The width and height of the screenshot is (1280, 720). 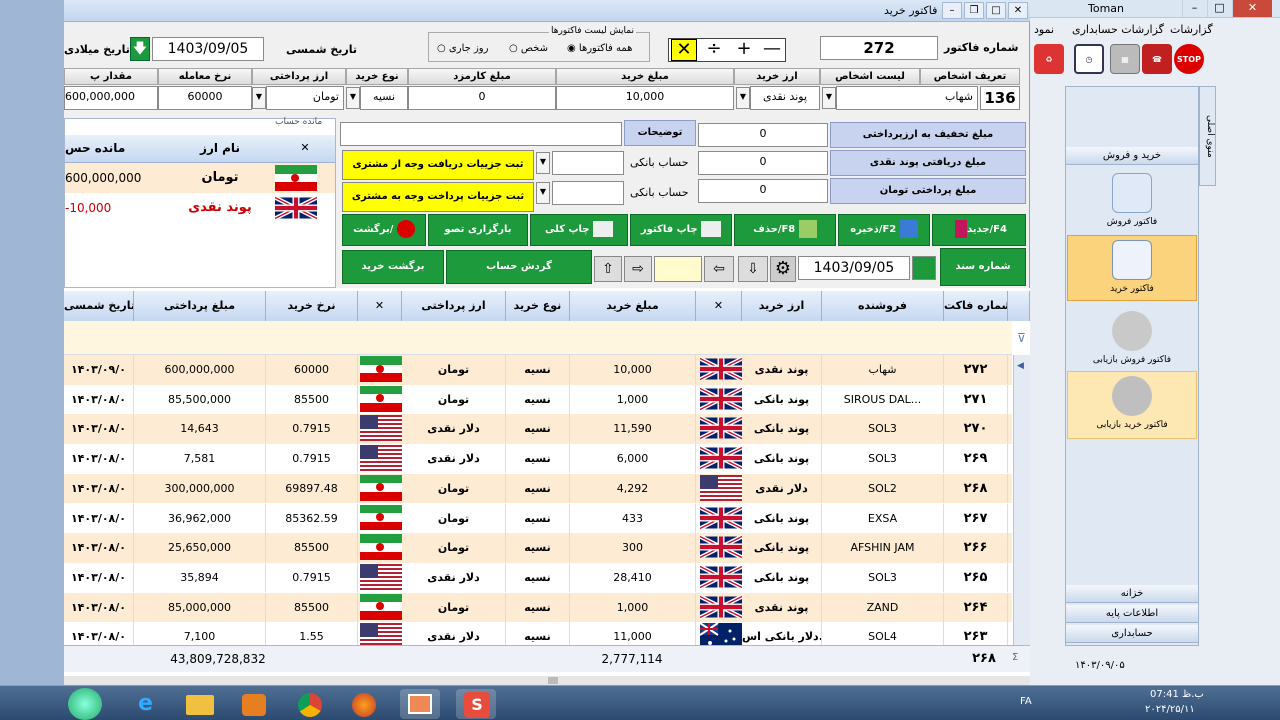 I want to click on media-player-icon, so click(x=254, y=704).